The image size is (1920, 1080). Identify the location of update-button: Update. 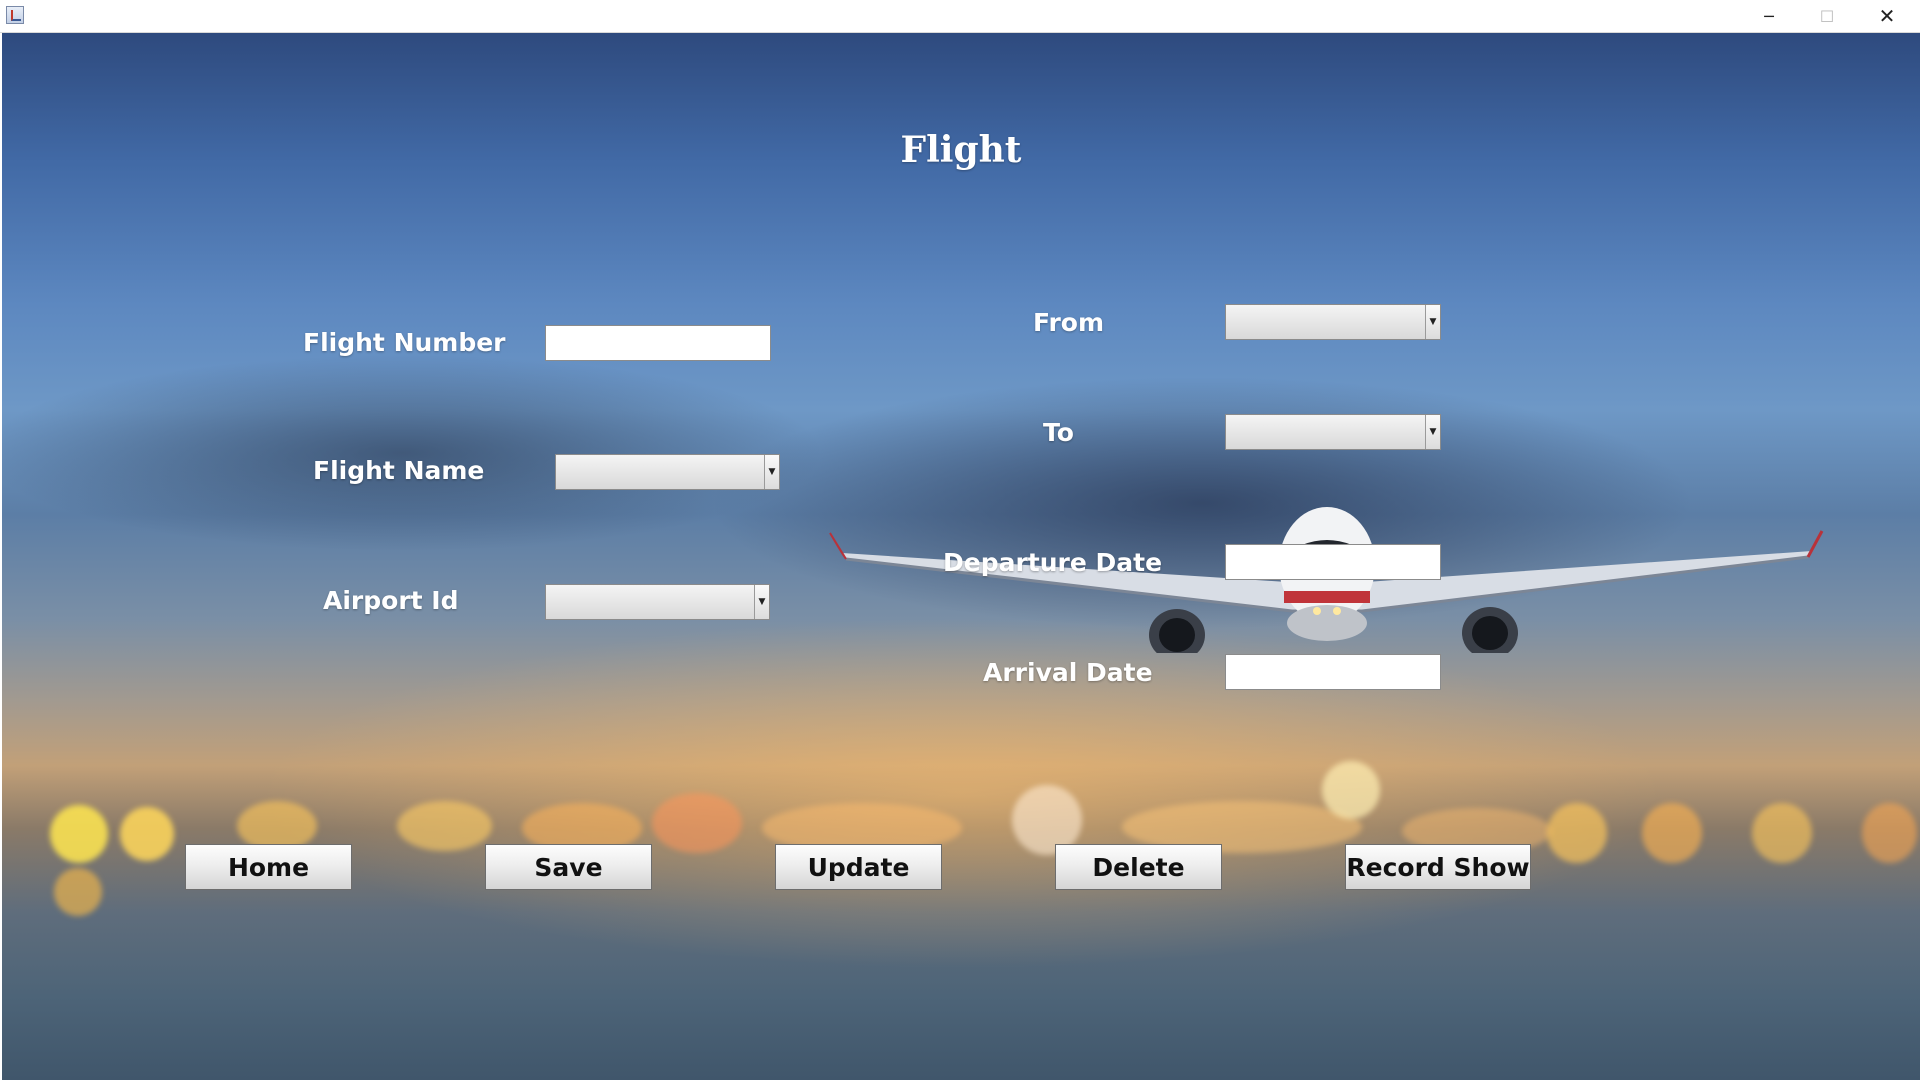
(858, 867).